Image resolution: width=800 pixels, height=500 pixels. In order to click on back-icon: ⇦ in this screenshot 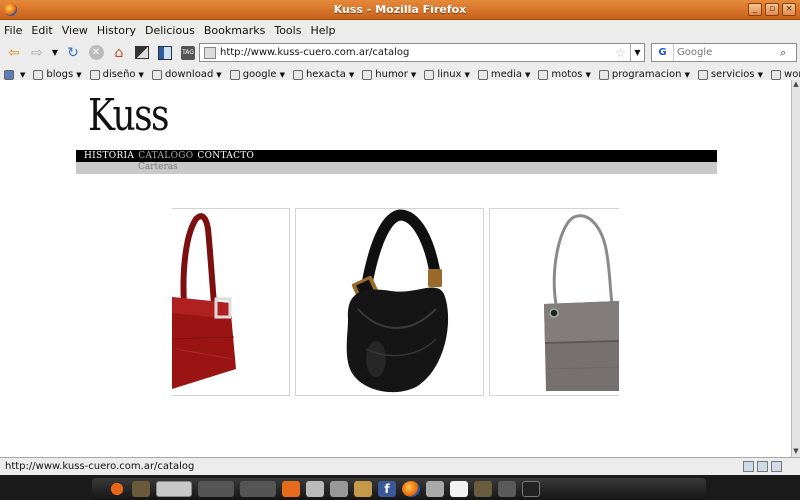, I will do `click(14, 53)`.